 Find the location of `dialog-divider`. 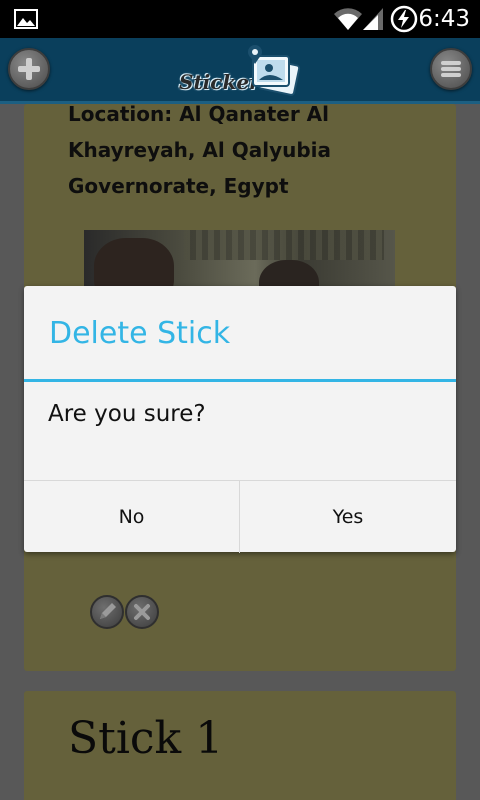

dialog-divider is located at coordinates (240, 380).